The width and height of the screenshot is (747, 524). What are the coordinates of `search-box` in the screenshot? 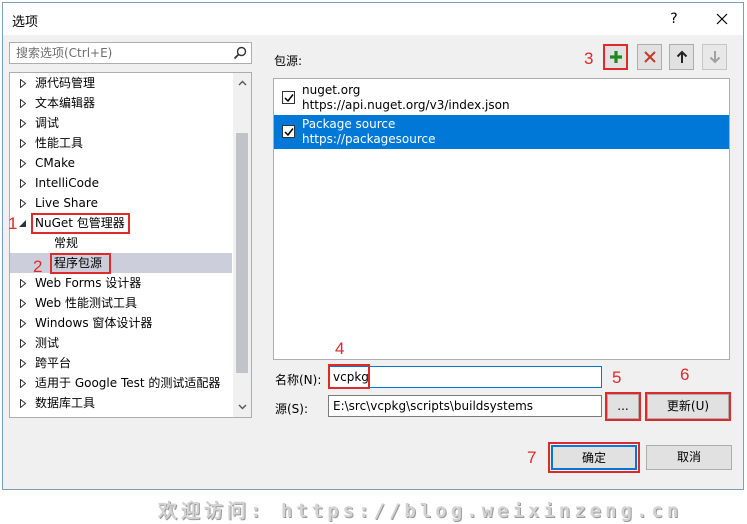 It's located at (130, 53).